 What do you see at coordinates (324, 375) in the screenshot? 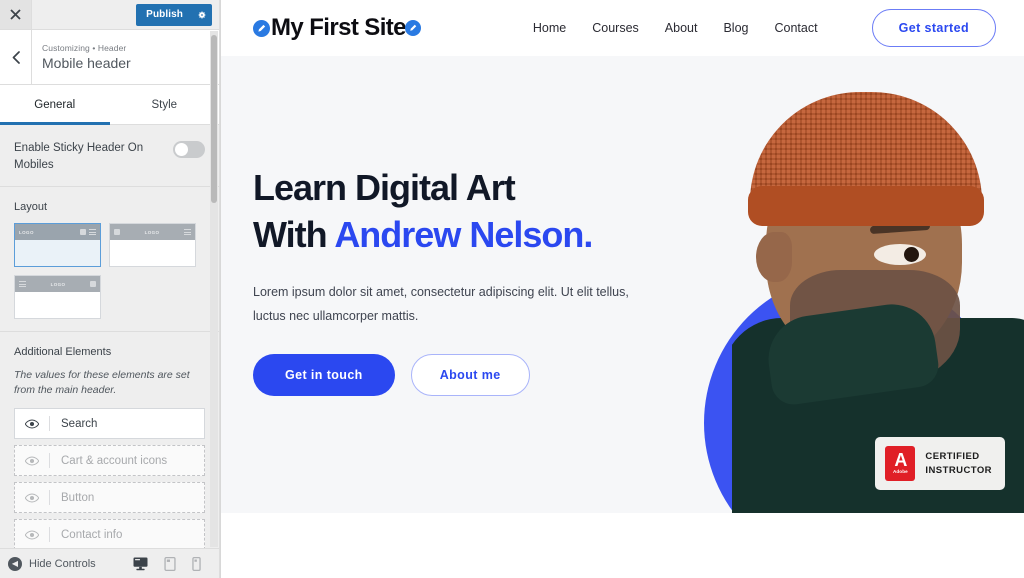
I see `get-in-touch-button: Get in touch` at bounding box center [324, 375].